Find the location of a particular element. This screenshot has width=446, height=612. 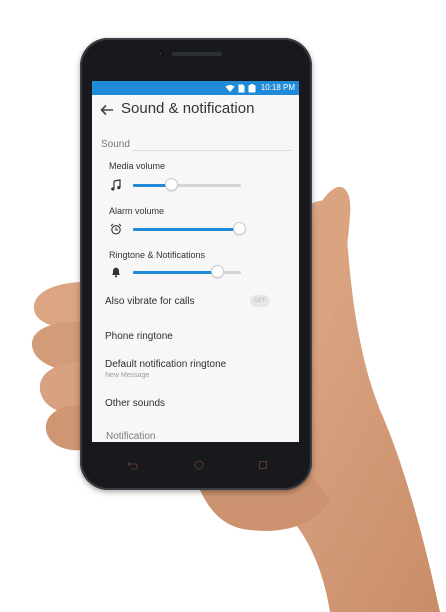

alarm-clock-icon is located at coordinates (116, 229).